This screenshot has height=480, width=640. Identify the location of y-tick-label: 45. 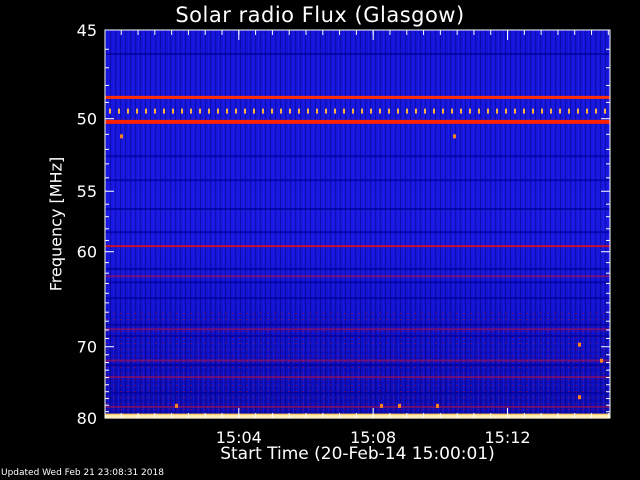
(87, 30).